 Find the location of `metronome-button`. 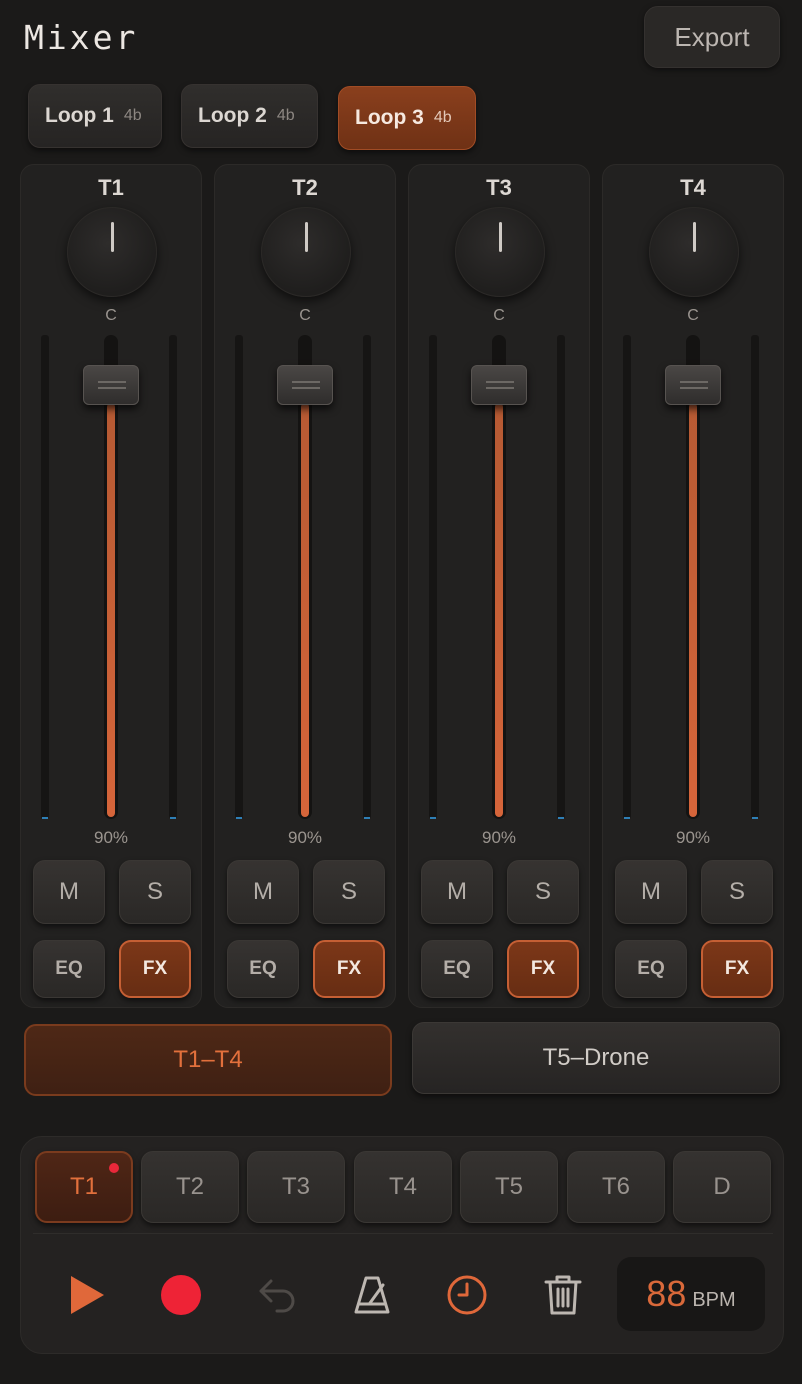

metronome-button is located at coordinates (372, 1295).